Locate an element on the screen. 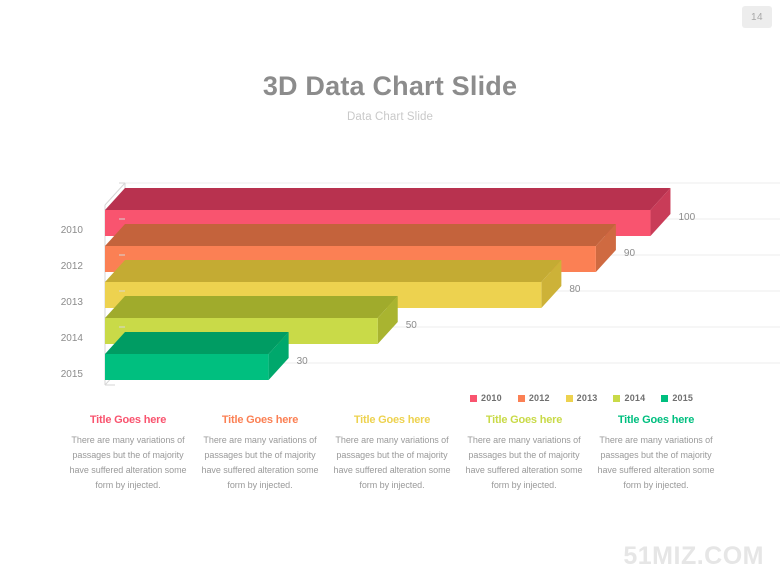  legend-label: 2013 is located at coordinates (587, 398).